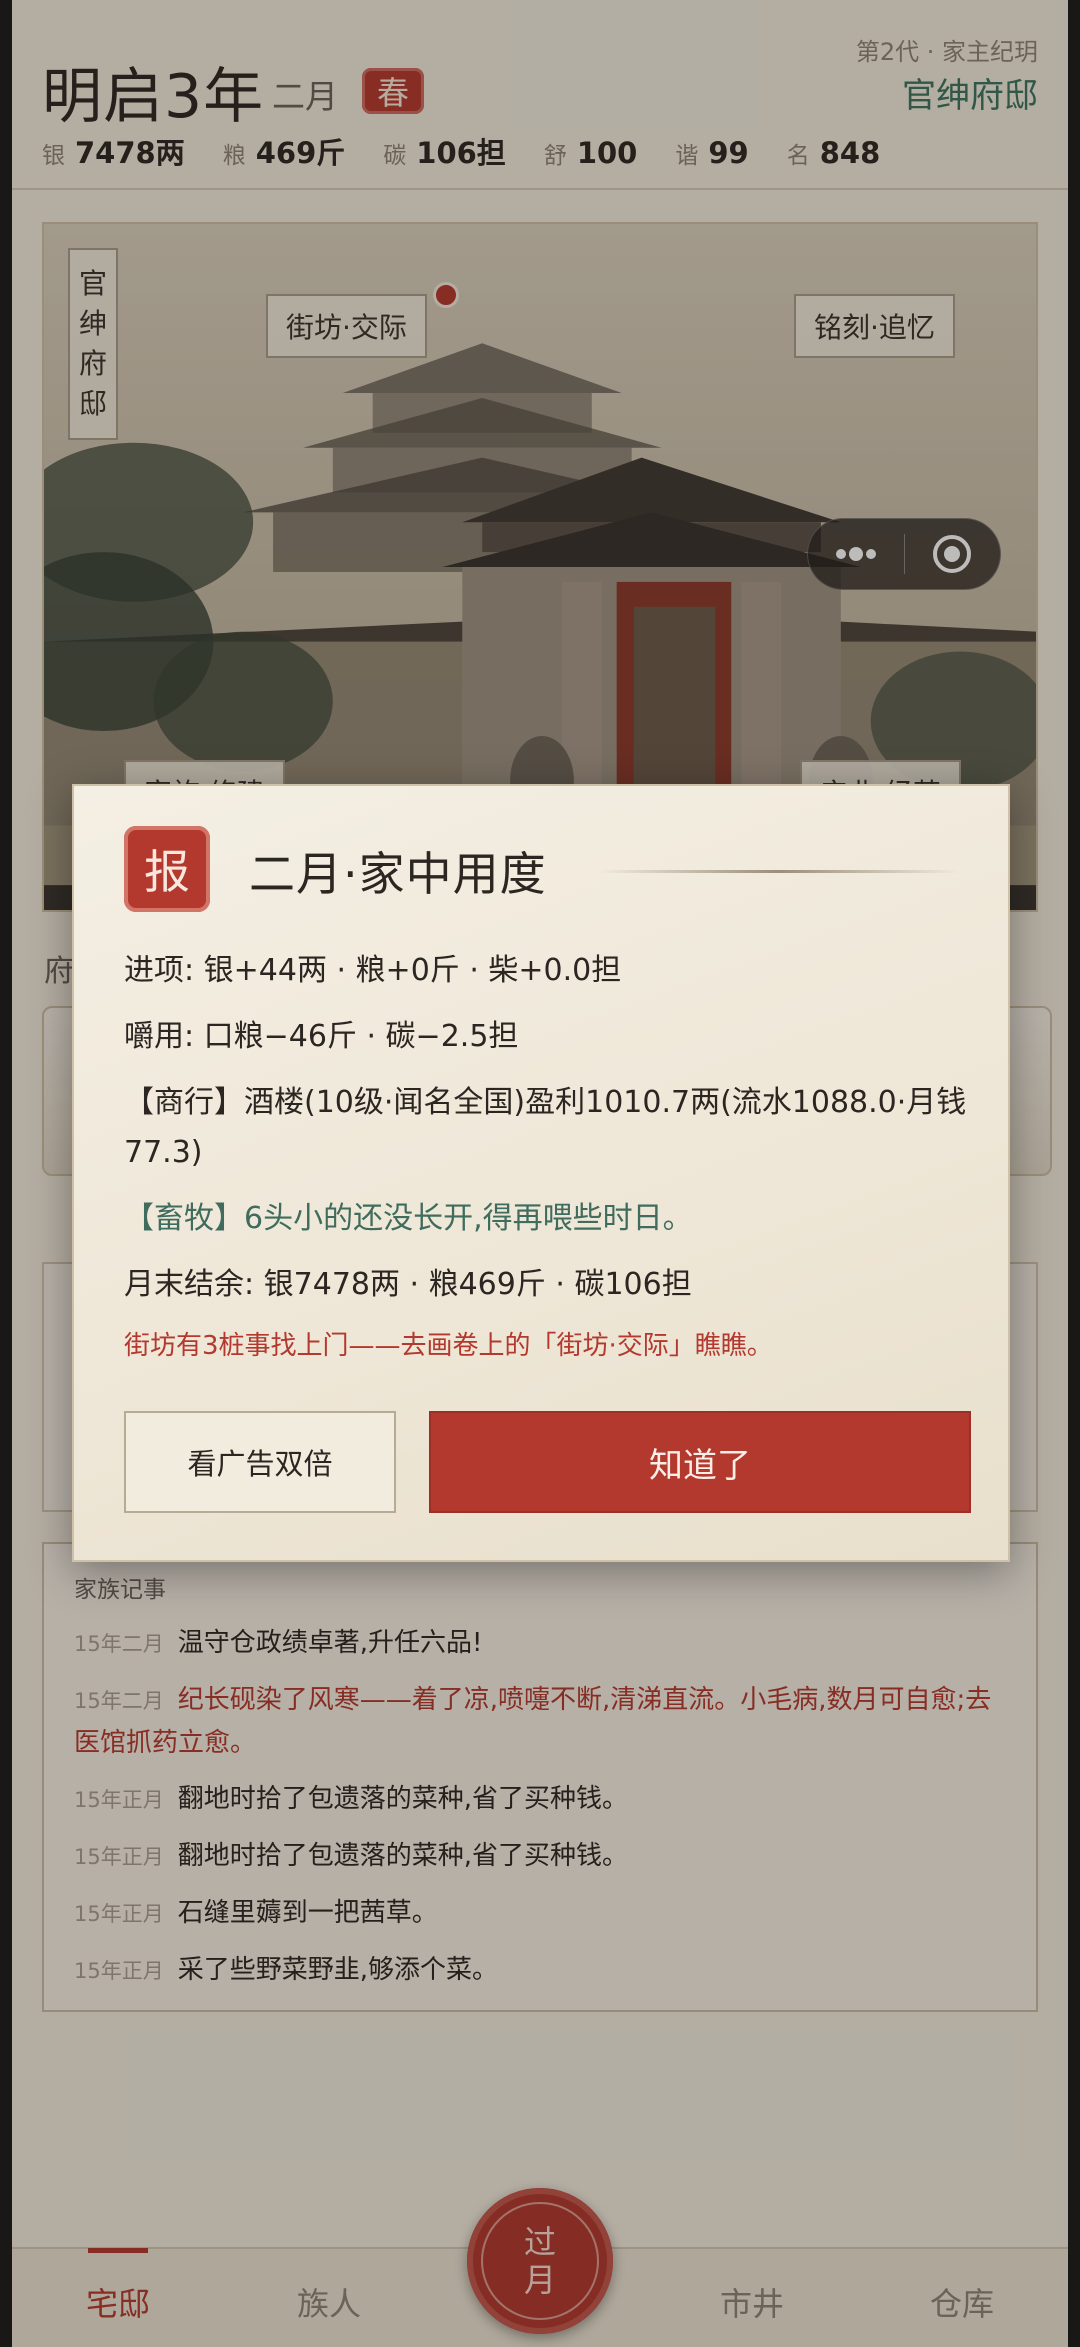 The image size is (1080, 2347). I want to click on herd-line: 【畜牧】6头小的还没长开,得再喂些时日。, so click(408, 1218).